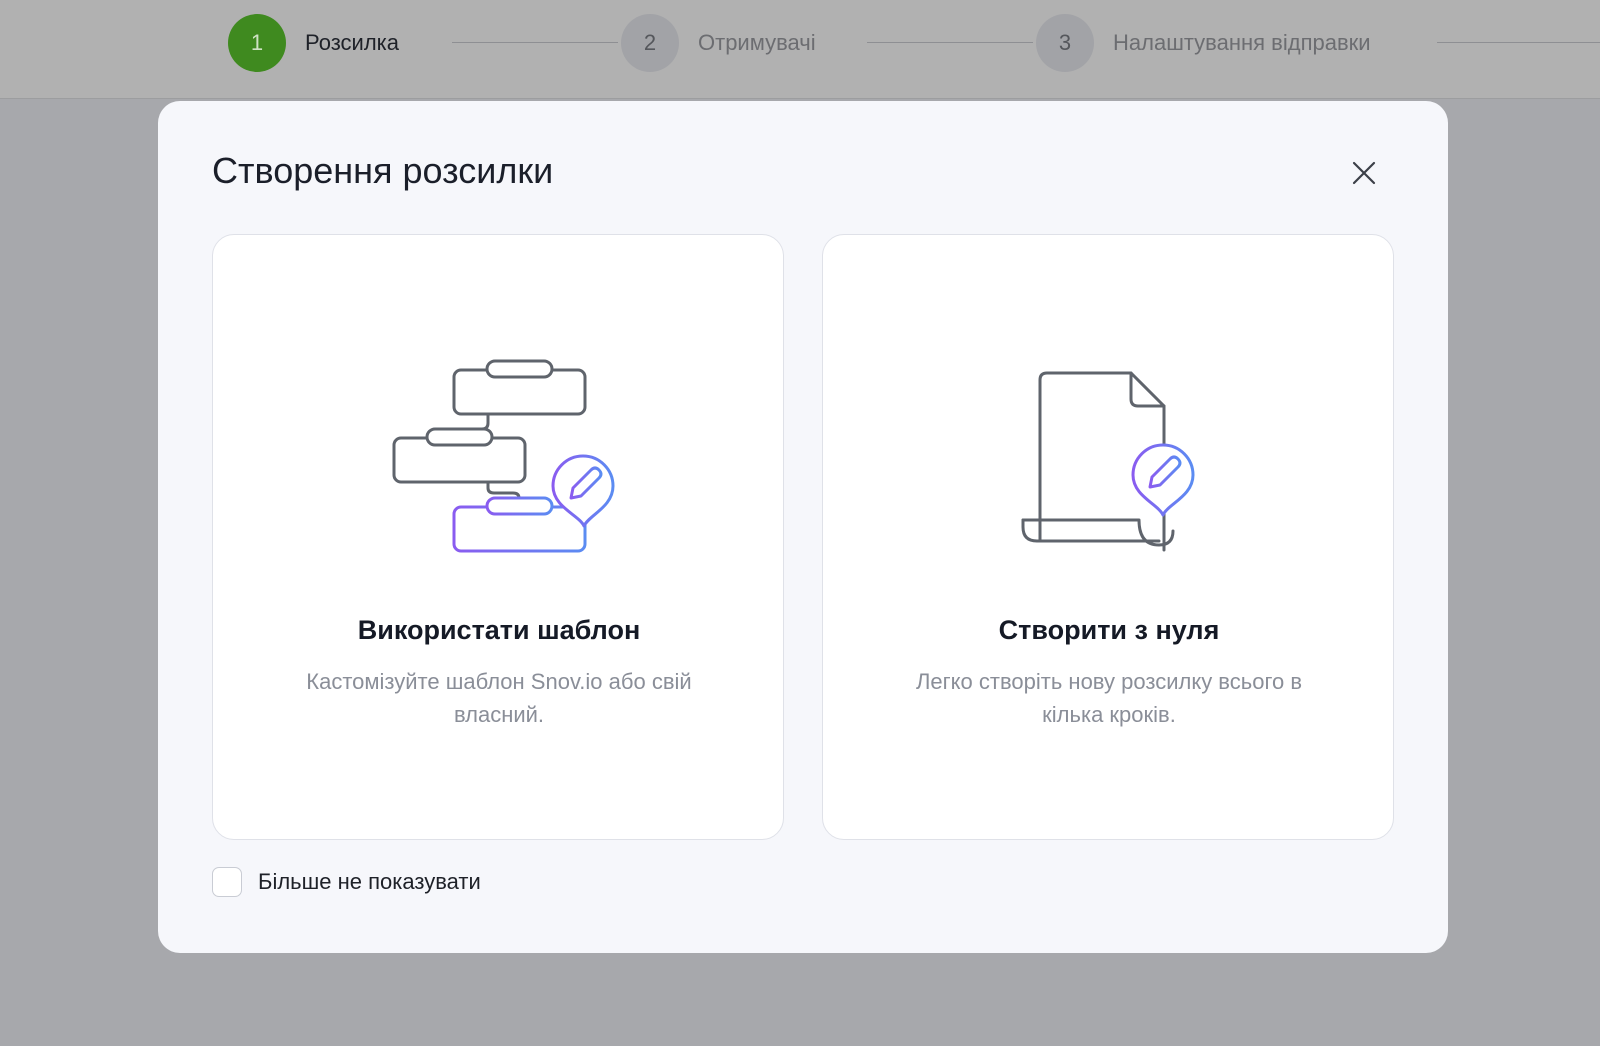 Image resolution: width=1600 pixels, height=1046 pixels. What do you see at coordinates (503, 456) in the screenshot?
I see `template-blocks-icon` at bounding box center [503, 456].